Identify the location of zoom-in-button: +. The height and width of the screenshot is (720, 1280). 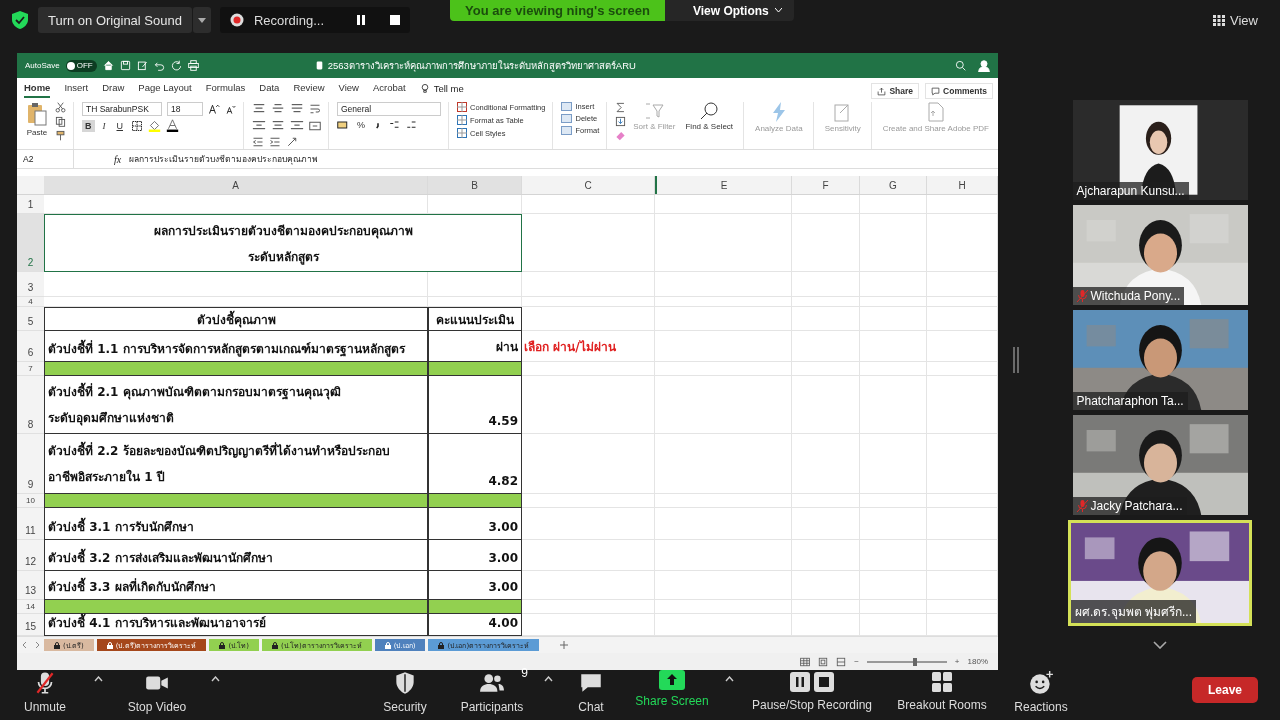
(957, 661).